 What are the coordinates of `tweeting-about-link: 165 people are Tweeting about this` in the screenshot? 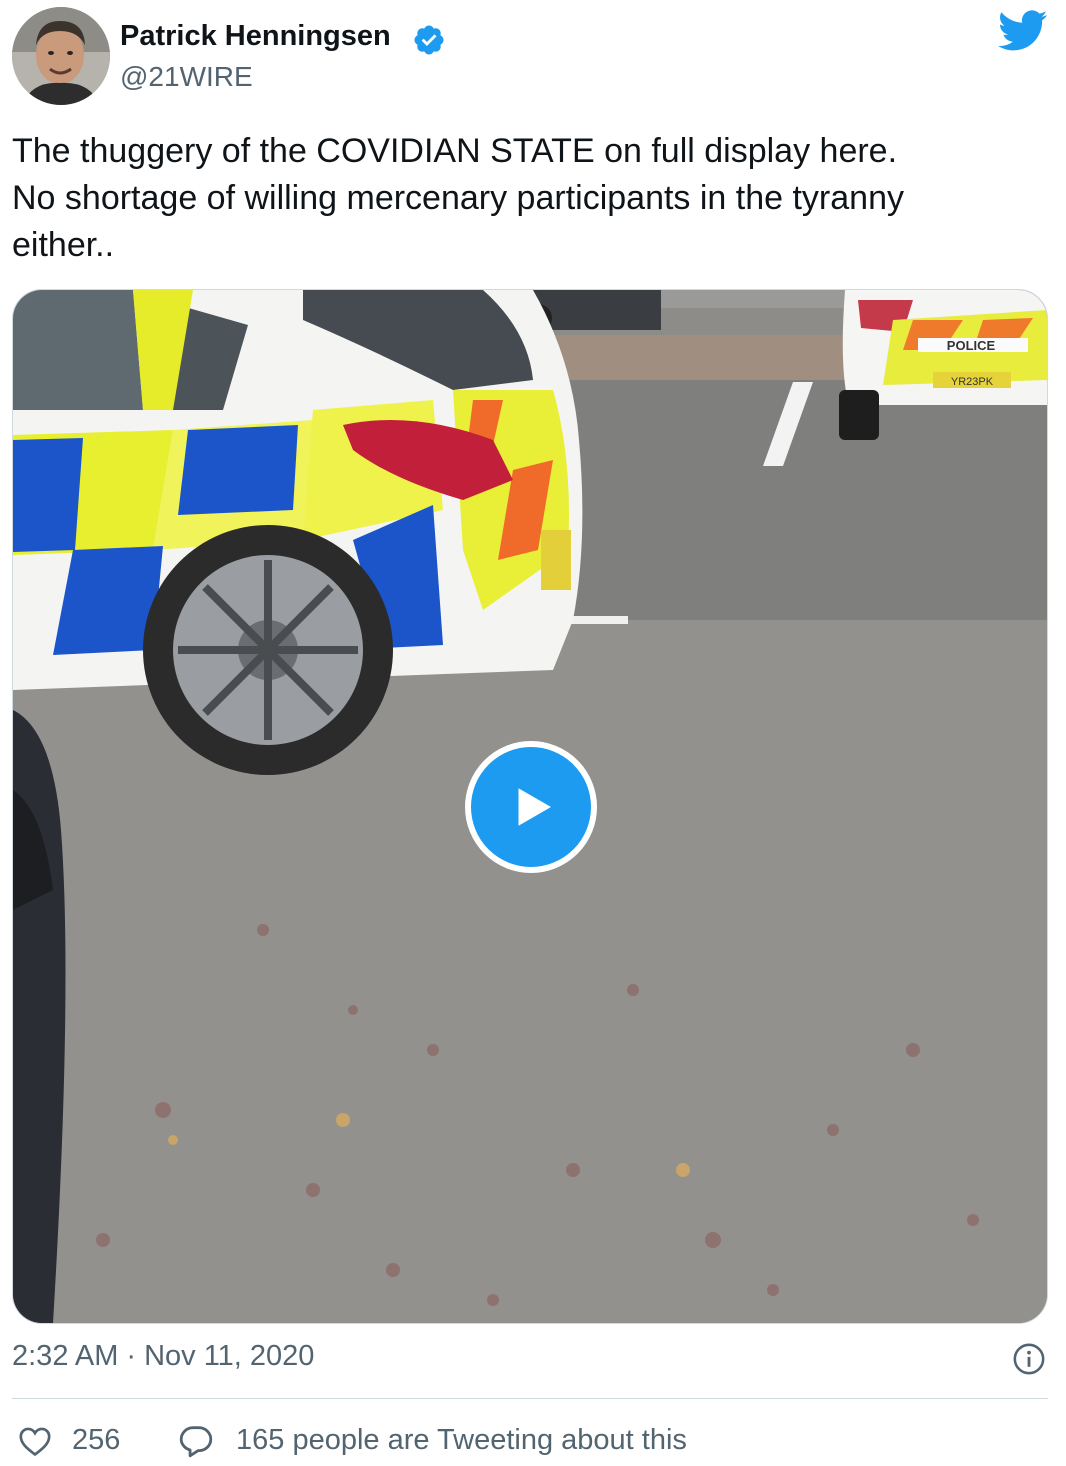 It's located at (461, 1440).